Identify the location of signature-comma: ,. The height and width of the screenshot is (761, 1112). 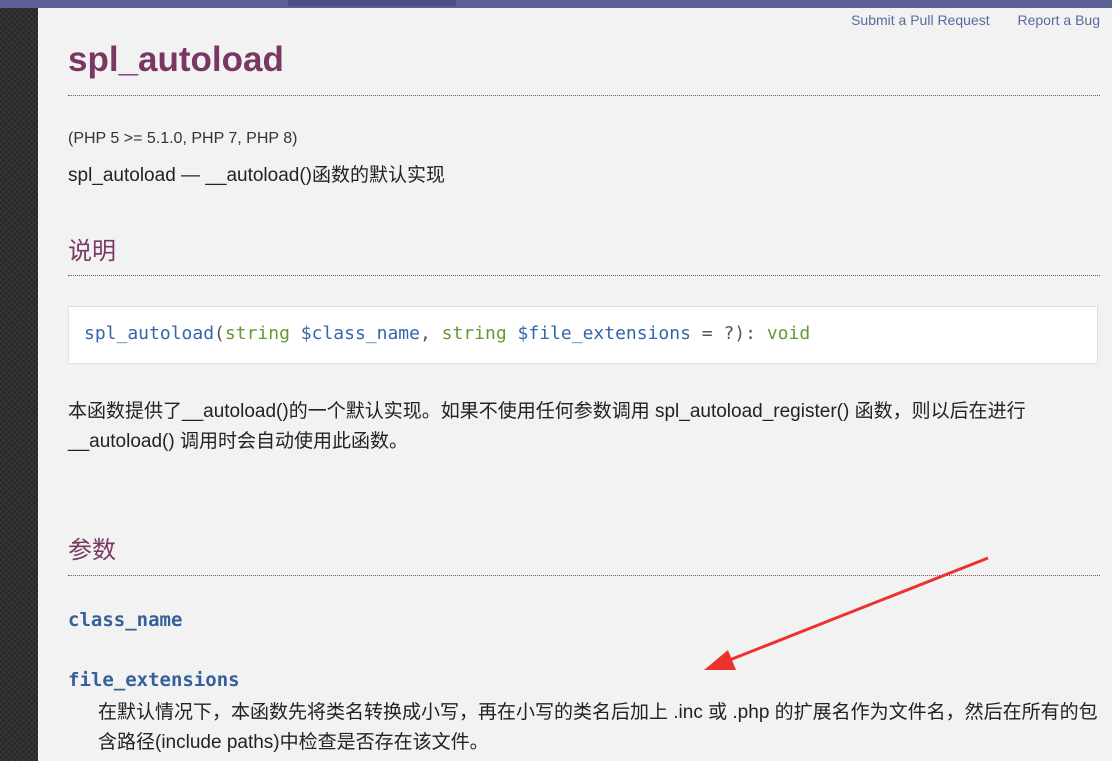
(430, 333).